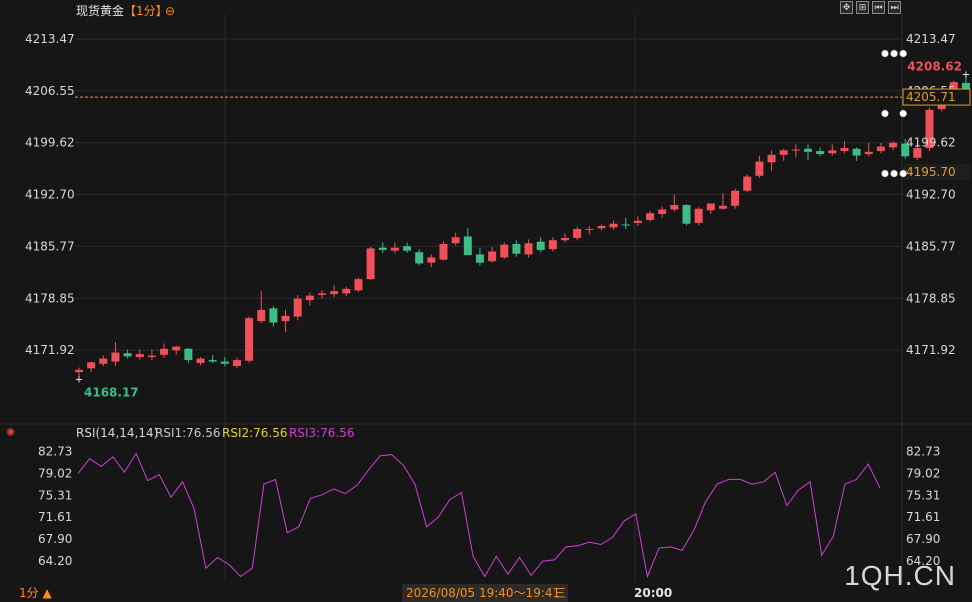  What do you see at coordinates (100, 10) in the screenshot?
I see `chart-title: 现货黄金` at bounding box center [100, 10].